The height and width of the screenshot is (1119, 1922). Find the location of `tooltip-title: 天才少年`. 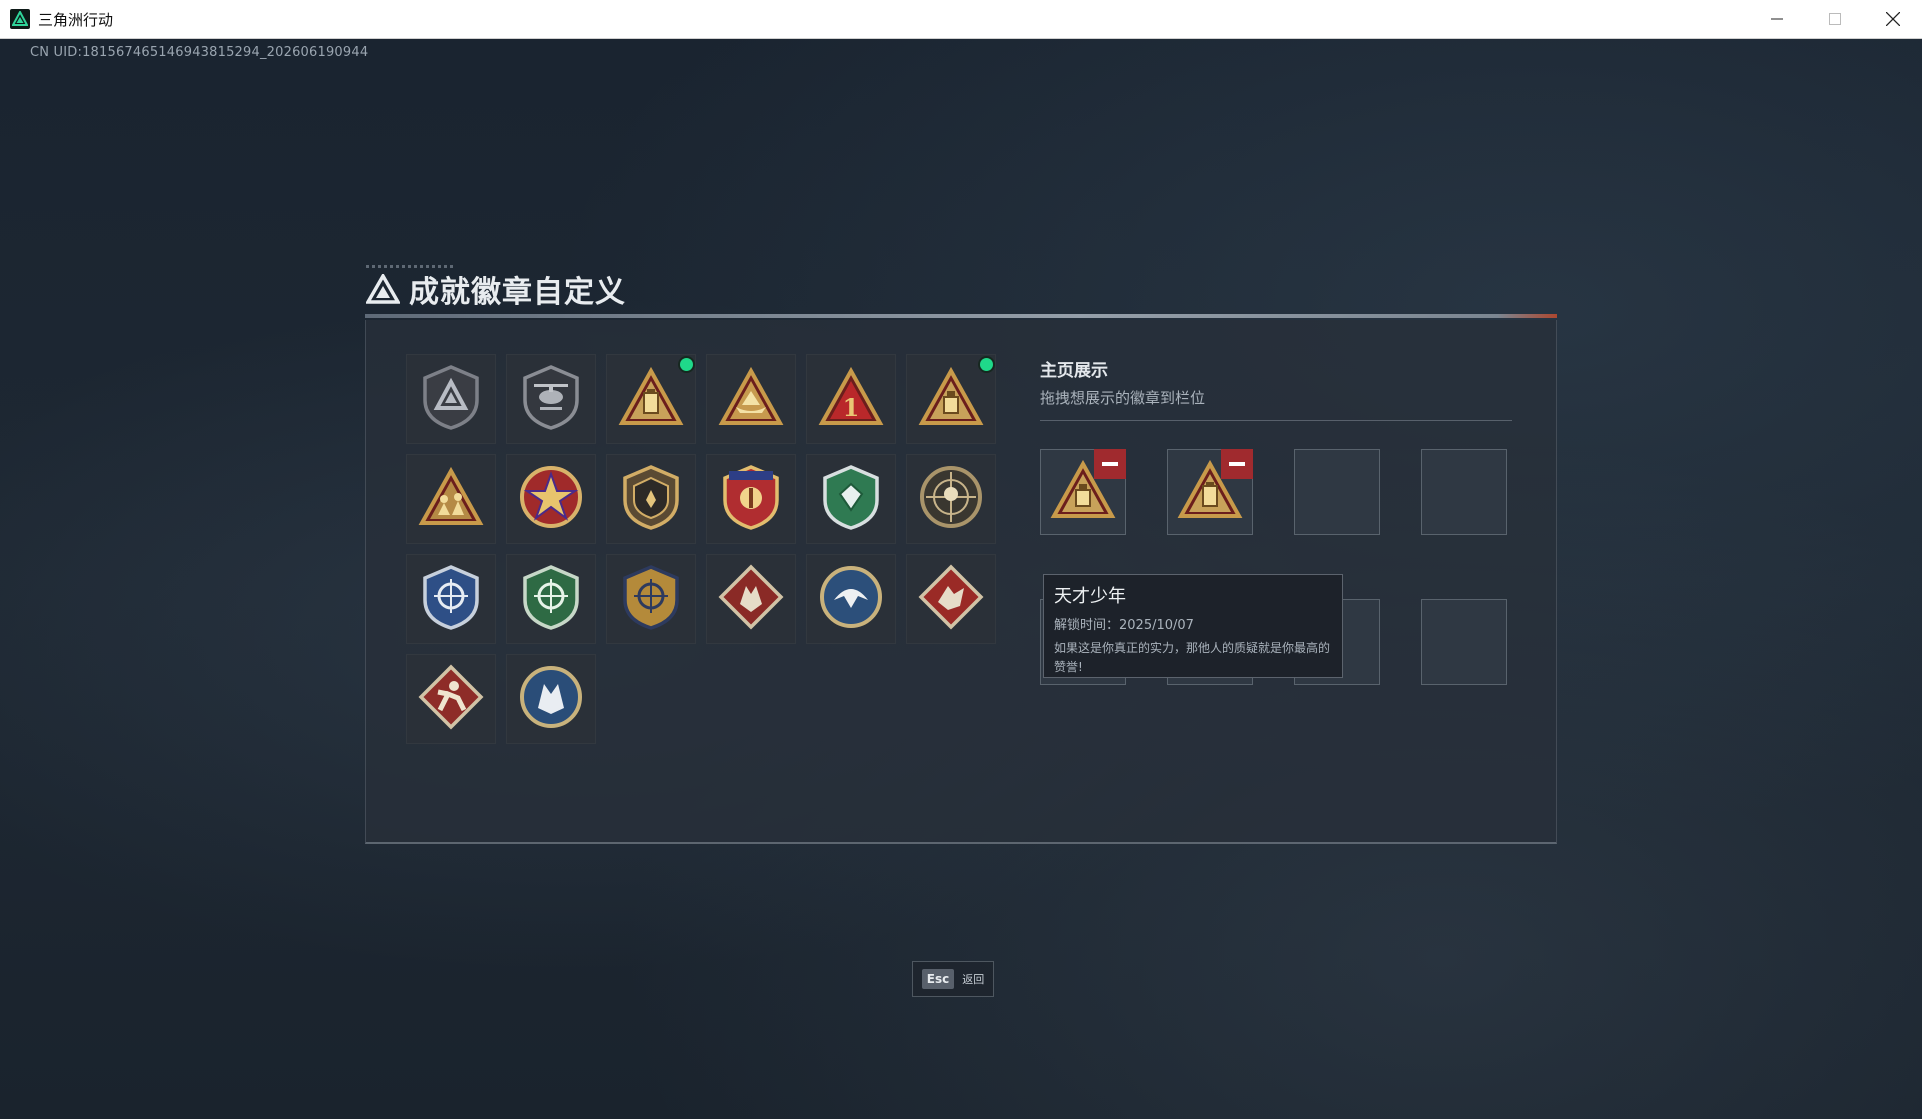

tooltip-title: 天才少年 is located at coordinates (1090, 596).